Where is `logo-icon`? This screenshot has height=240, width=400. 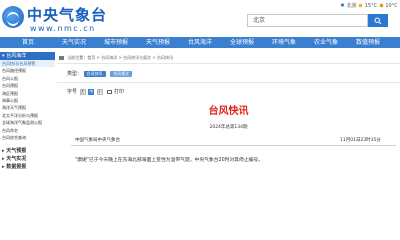 logo-icon is located at coordinates (13, 17).